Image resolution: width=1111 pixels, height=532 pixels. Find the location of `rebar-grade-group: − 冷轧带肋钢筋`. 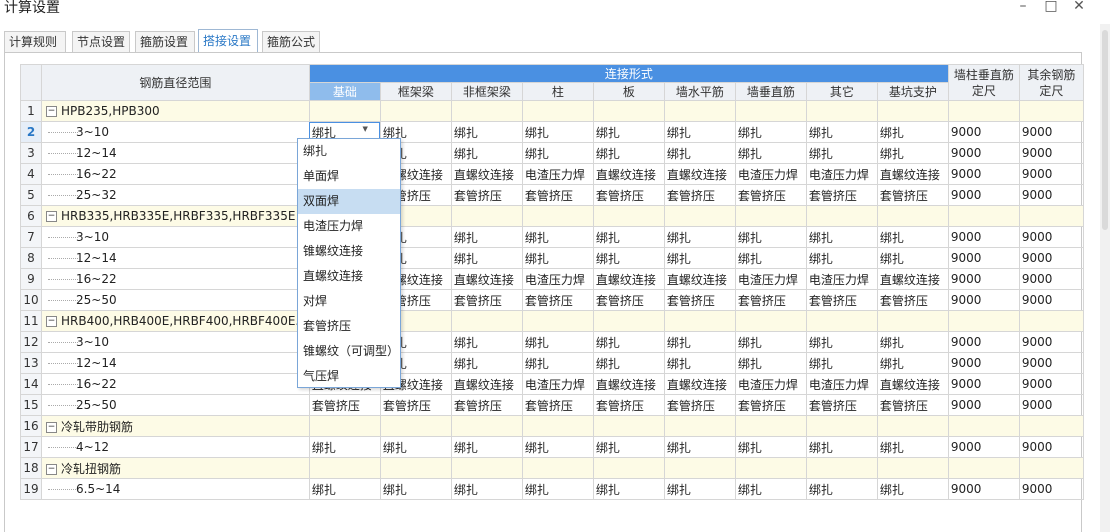

rebar-grade-group: − 冷轧带肋钢筋 is located at coordinates (175, 426).